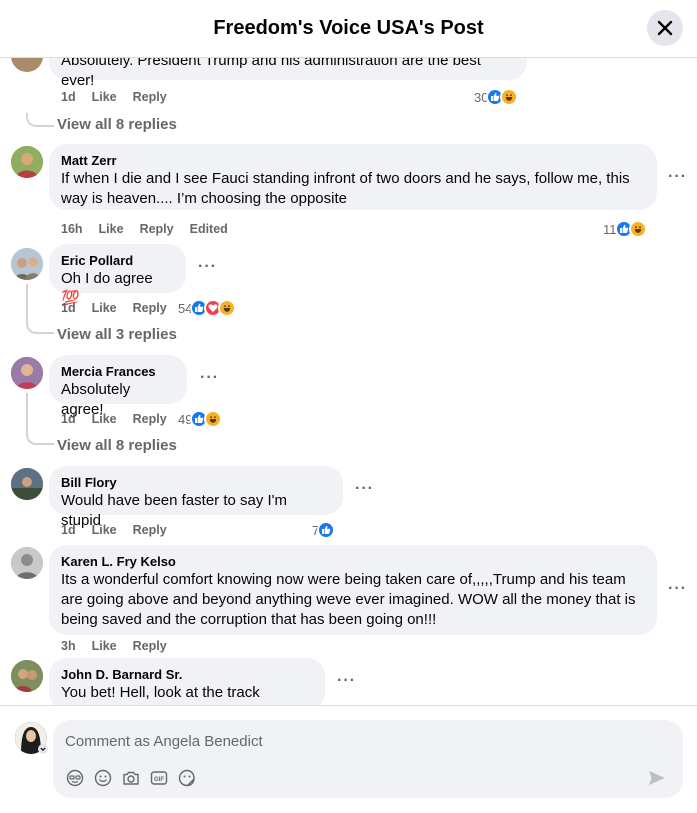 The height and width of the screenshot is (813, 697). I want to click on reaction-summary: 30, so click(496, 97).